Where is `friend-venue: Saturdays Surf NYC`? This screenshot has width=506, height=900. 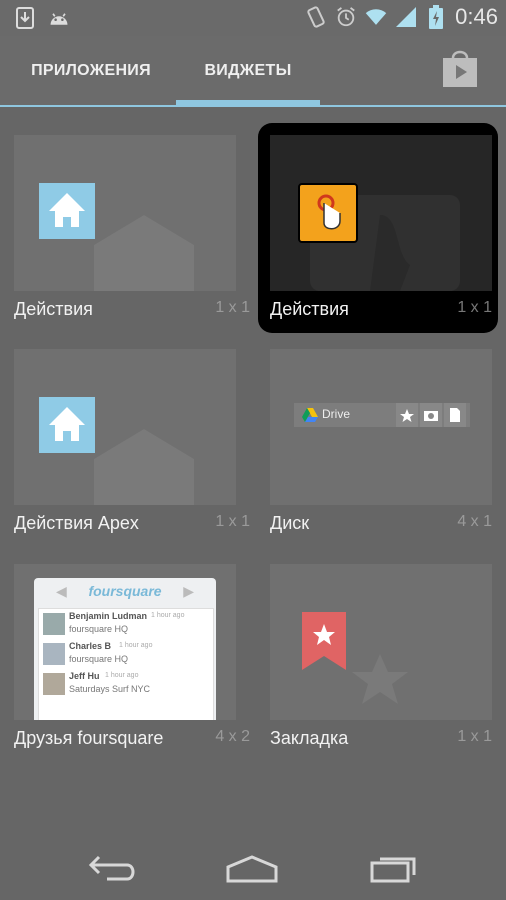 friend-venue: Saturdays Surf NYC is located at coordinates (110, 689).